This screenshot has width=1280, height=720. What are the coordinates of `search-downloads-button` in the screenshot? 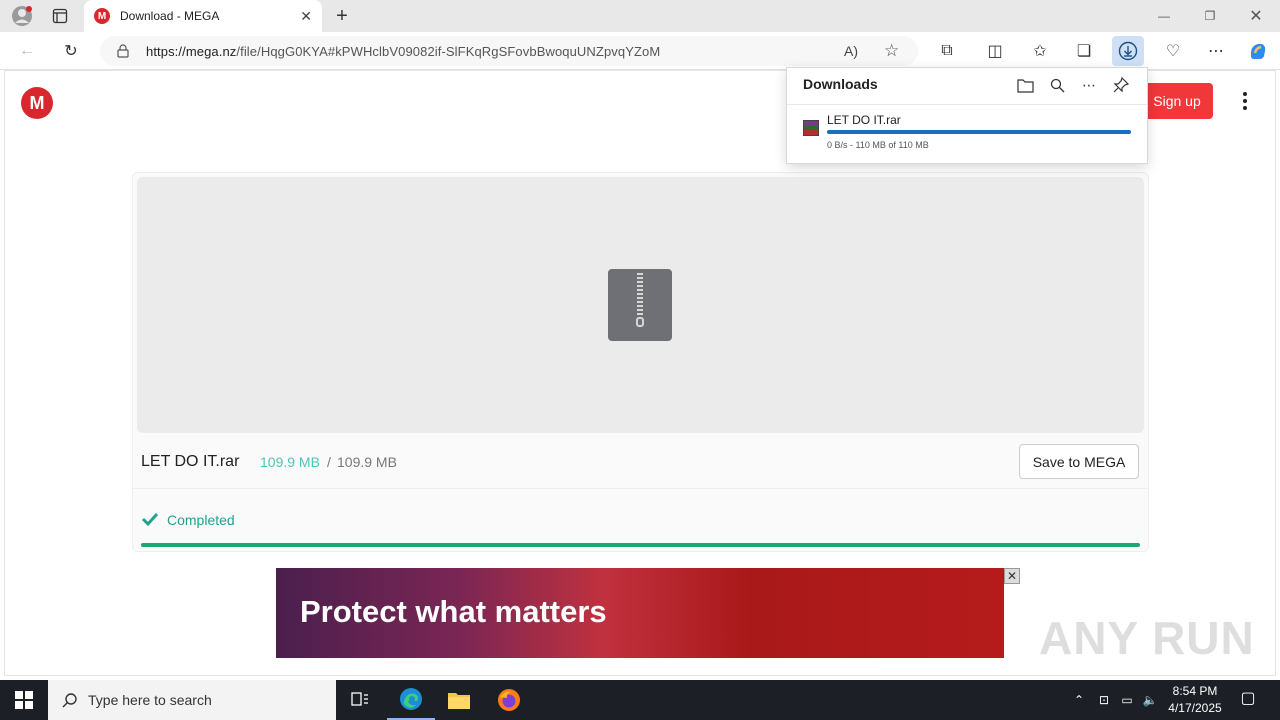 It's located at (1057, 85).